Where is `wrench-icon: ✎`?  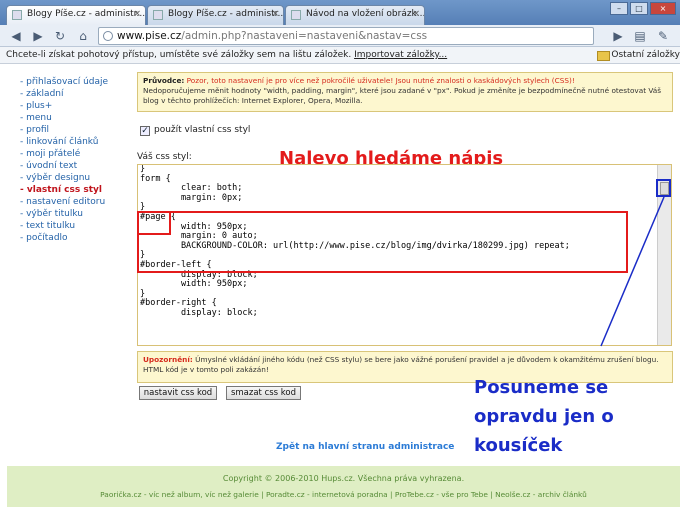
wrench-icon: ✎ is located at coordinates (663, 36).